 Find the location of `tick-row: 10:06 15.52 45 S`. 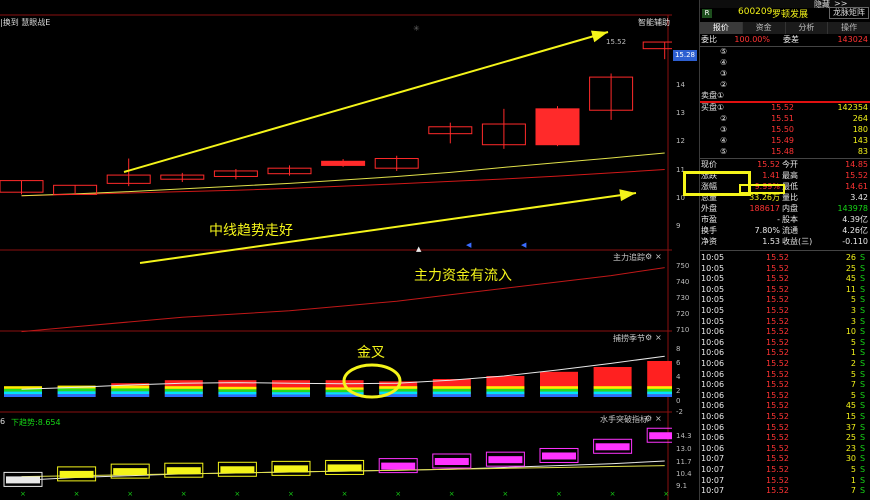

tick-row: 10:06 15.52 45 S is located at coordinates (785, 406).